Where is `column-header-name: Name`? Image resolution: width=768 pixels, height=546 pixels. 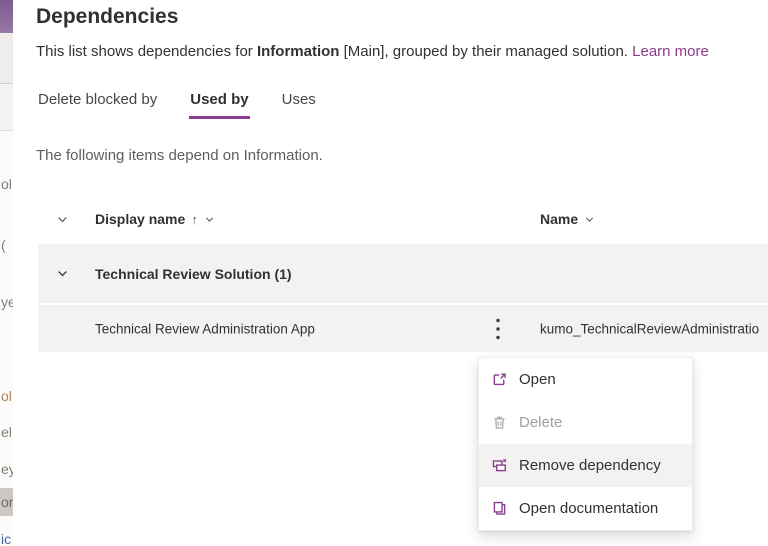
column-header-name: Name is located at coordinates (567, 219).